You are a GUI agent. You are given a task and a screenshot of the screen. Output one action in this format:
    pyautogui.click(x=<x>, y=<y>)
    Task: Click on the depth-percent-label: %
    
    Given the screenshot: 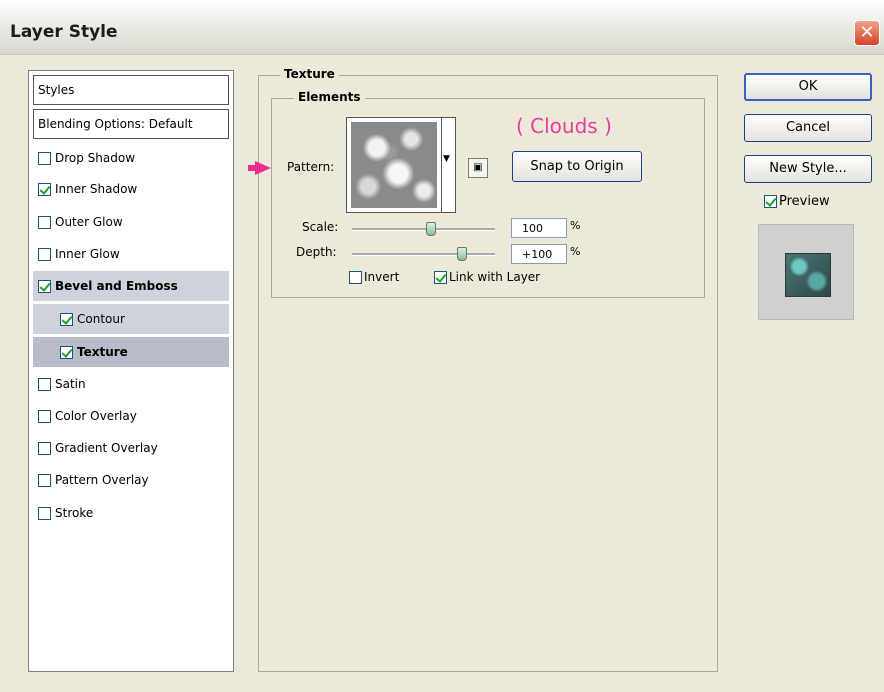 What is the action you would take?
    pyautogui.click(x=575, y=251)
    